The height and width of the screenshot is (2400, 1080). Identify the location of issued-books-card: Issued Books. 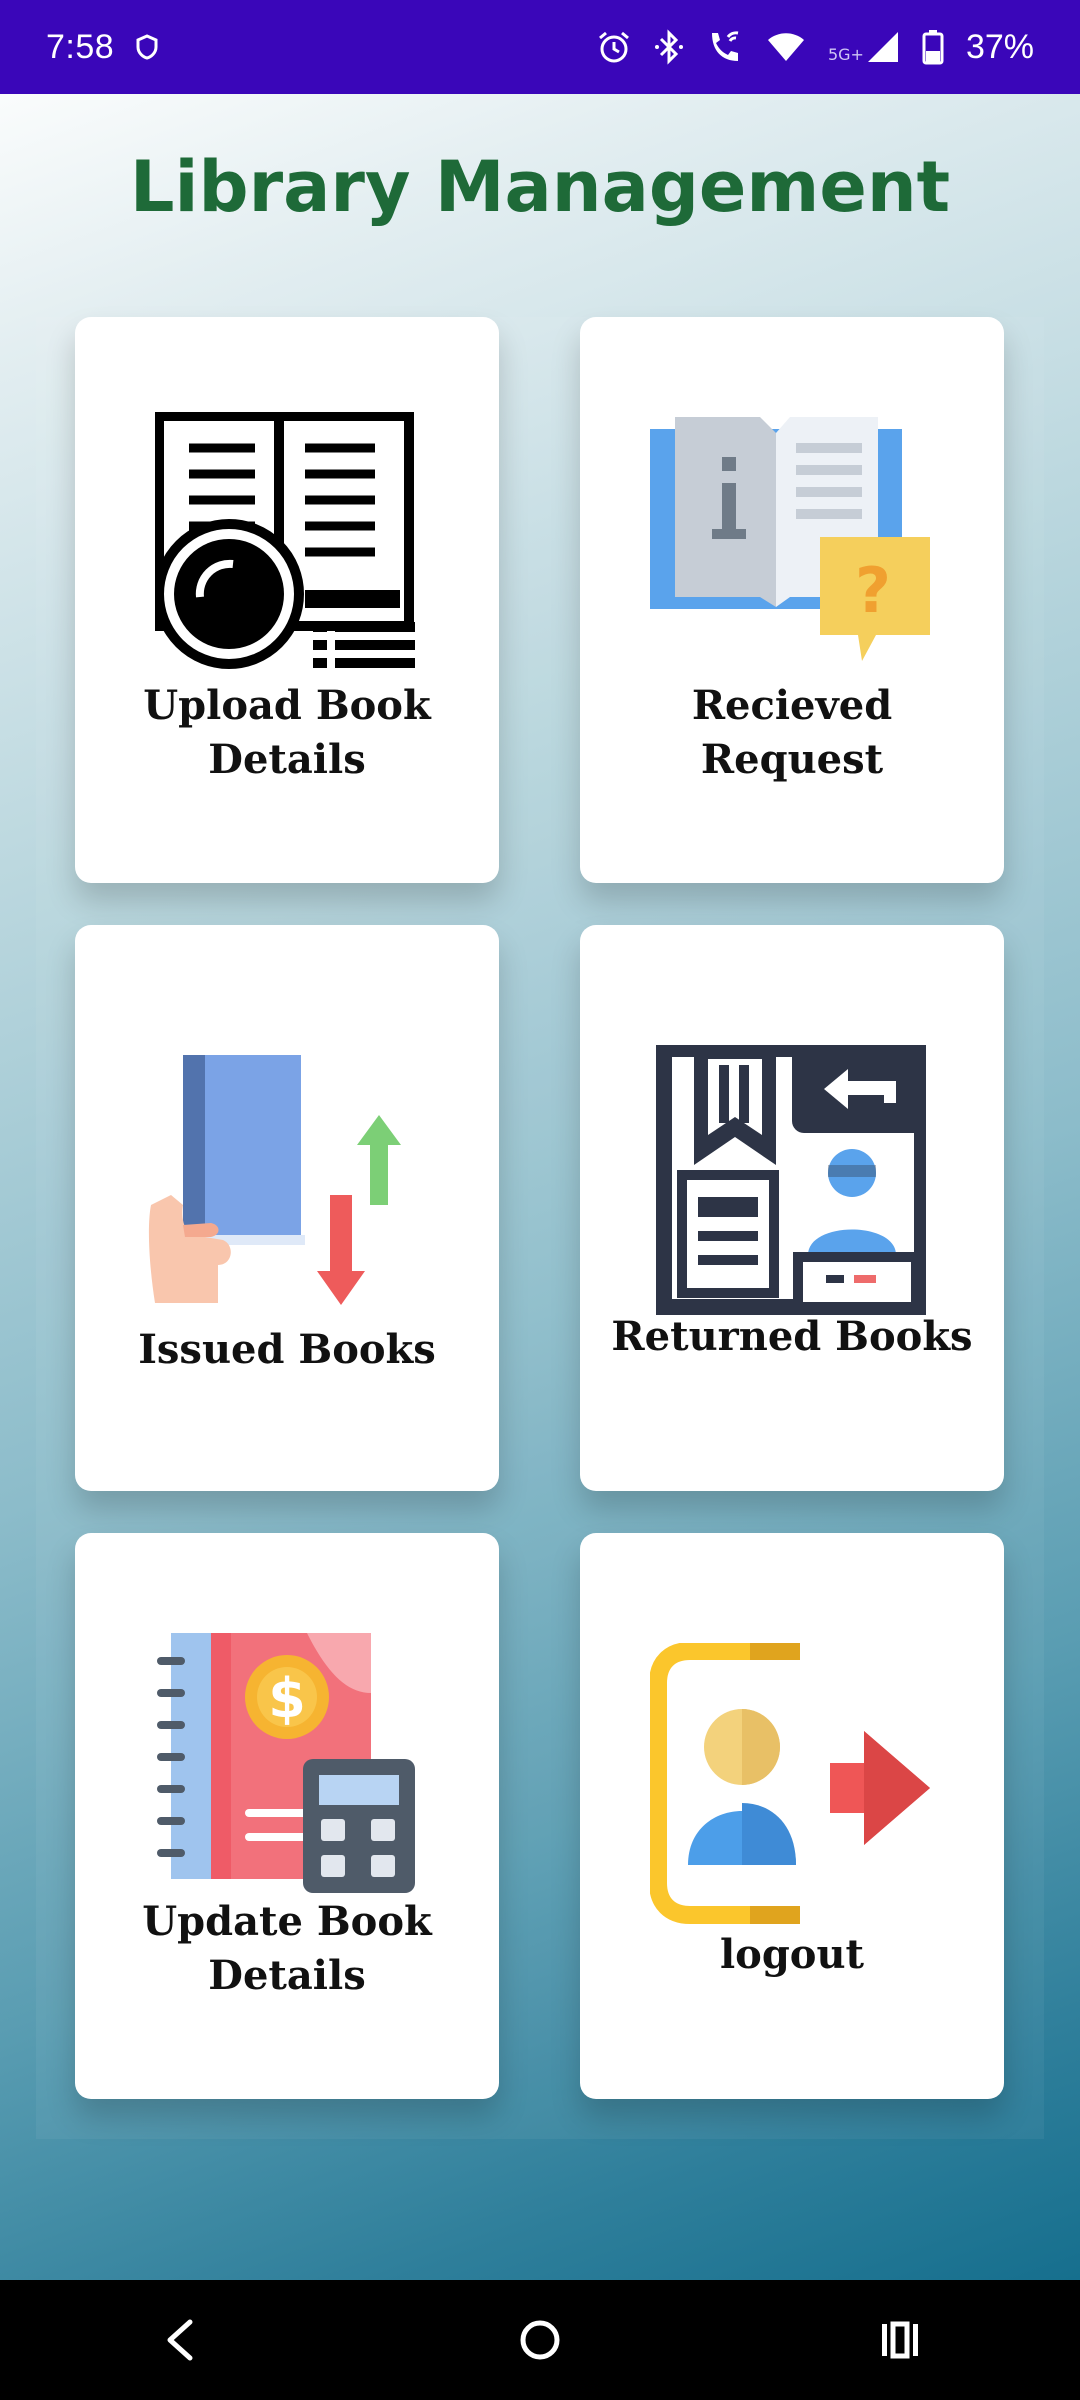
(287, 1208).